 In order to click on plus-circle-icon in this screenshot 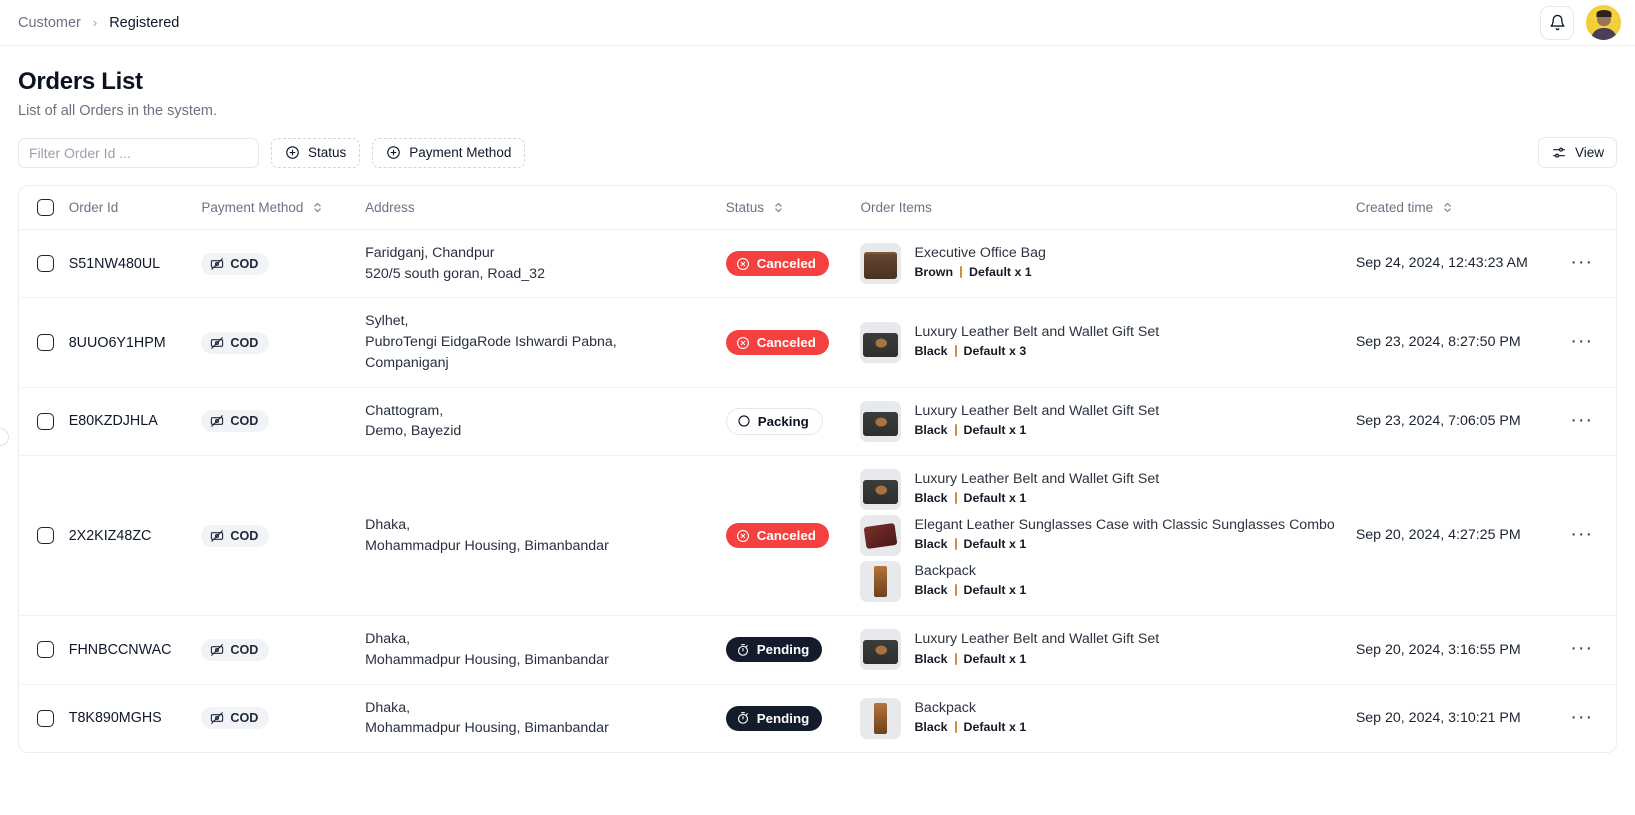, I will do `click(292, 152)`.